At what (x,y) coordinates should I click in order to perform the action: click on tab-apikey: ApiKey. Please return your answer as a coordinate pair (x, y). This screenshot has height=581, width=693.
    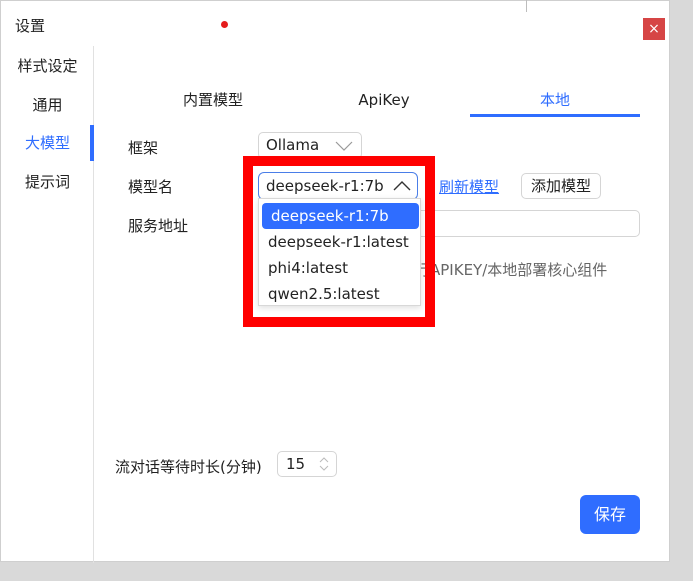
    Looking at the image, I should click on (384, 100).